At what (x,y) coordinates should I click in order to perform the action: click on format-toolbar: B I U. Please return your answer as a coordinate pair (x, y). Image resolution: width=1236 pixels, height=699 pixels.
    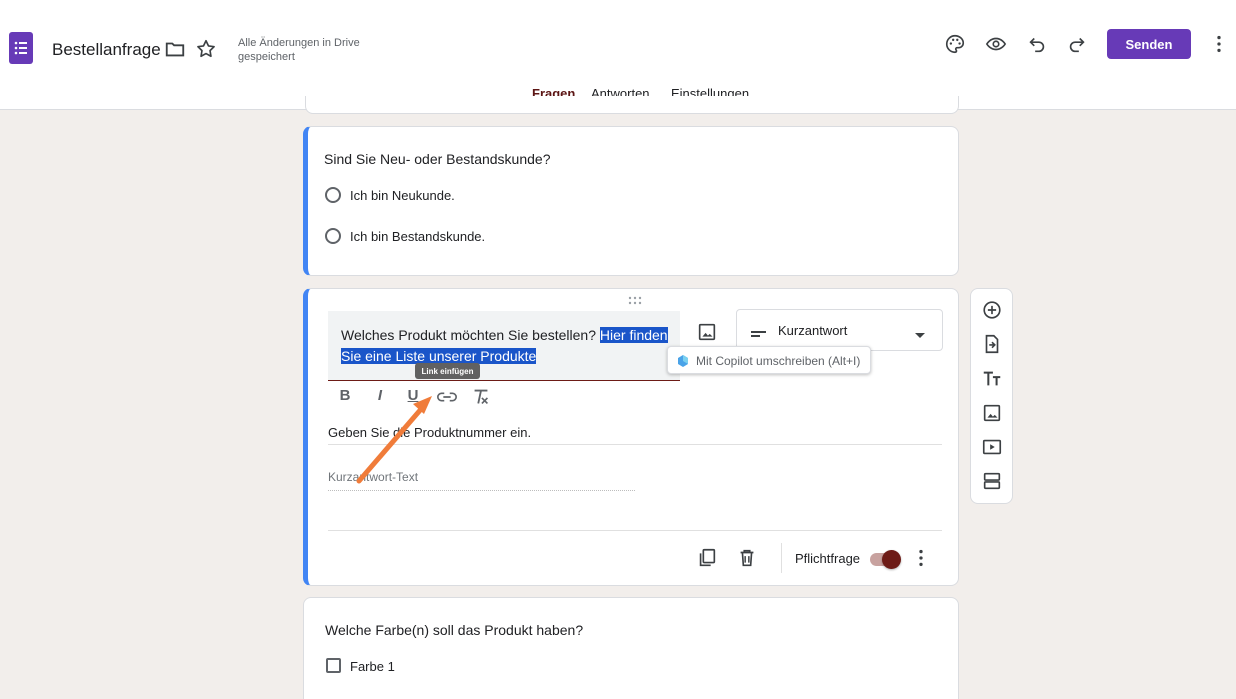
    Looking at the image, I should click on (413, 397).